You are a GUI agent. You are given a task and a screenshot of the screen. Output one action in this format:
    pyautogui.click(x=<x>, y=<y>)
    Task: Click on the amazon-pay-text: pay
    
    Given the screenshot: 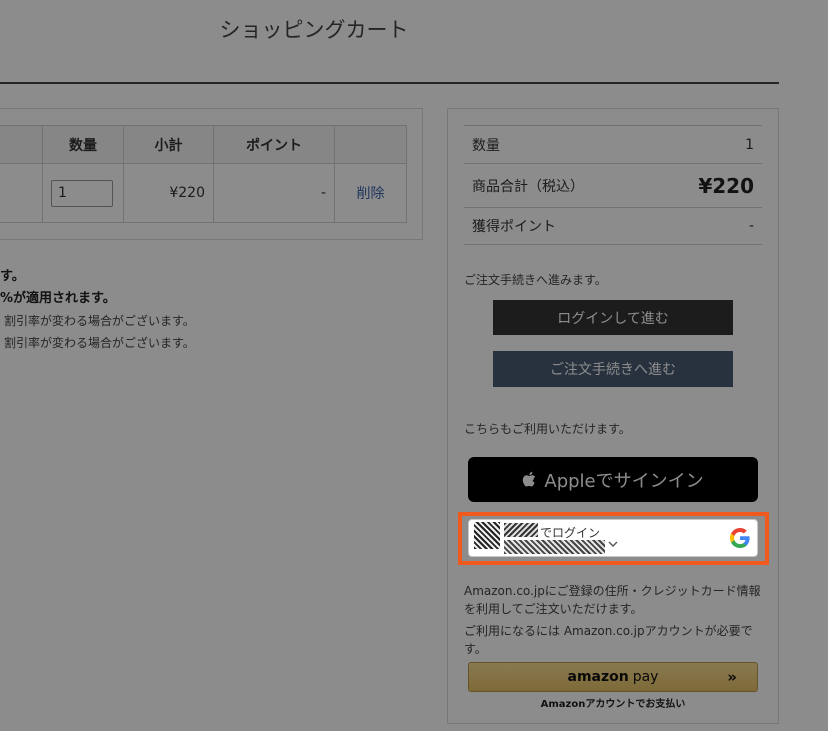 What is the action you would take?
    pyautogui.click(x=645, y=677)
    